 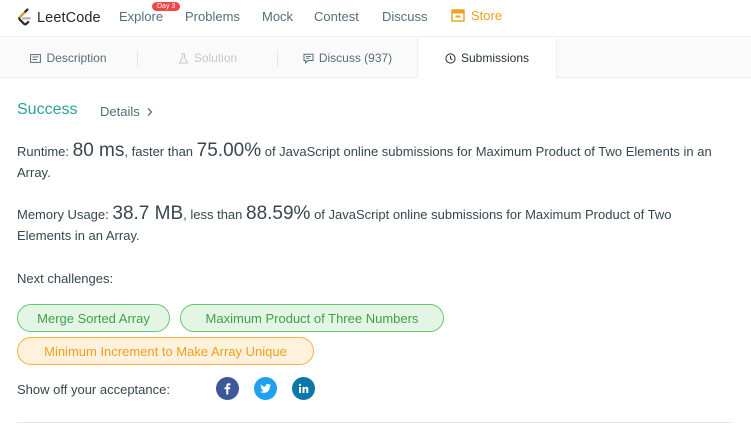 I want to click on details-link: Details, so click(x=127, y=111).